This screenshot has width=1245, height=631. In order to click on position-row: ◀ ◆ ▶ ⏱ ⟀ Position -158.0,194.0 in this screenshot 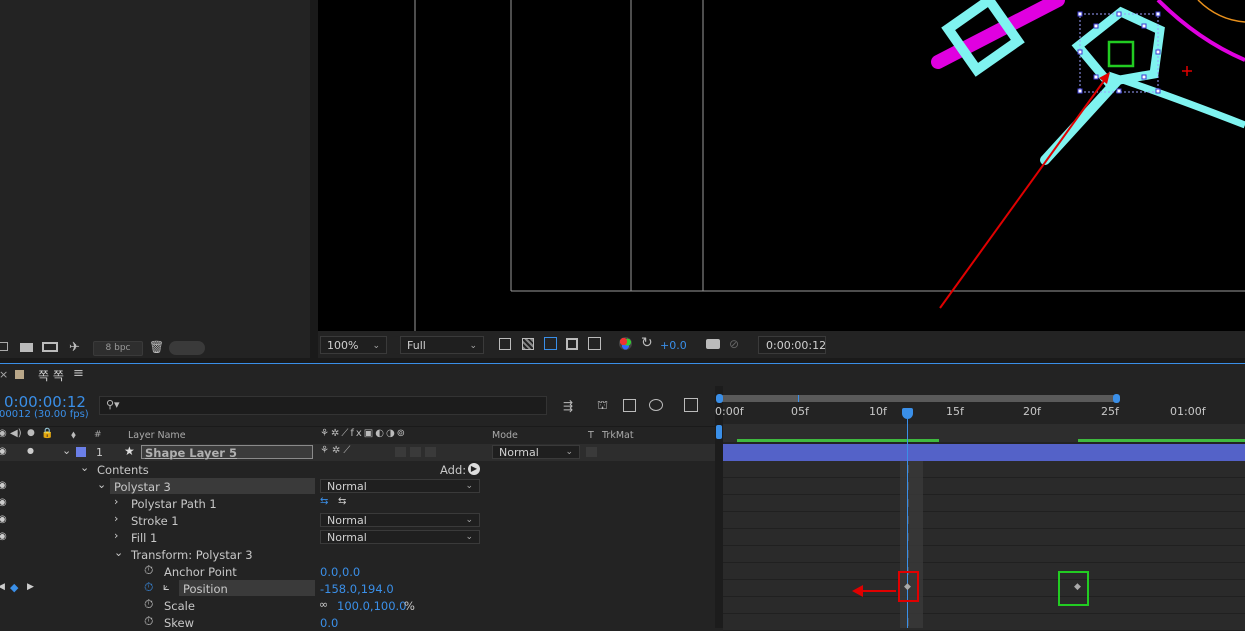, I will do `click(357, 588)`.